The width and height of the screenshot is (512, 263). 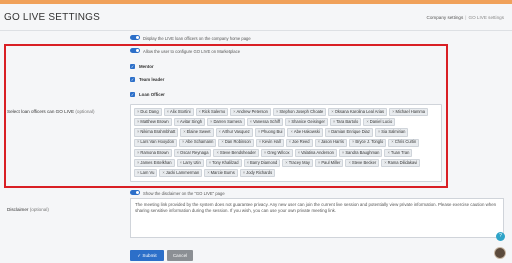 What do you see at coordinates (153, 152) in the screenshot?
I see `officer-tag: ×Ramona Brown` at bounding box center [153, 152].